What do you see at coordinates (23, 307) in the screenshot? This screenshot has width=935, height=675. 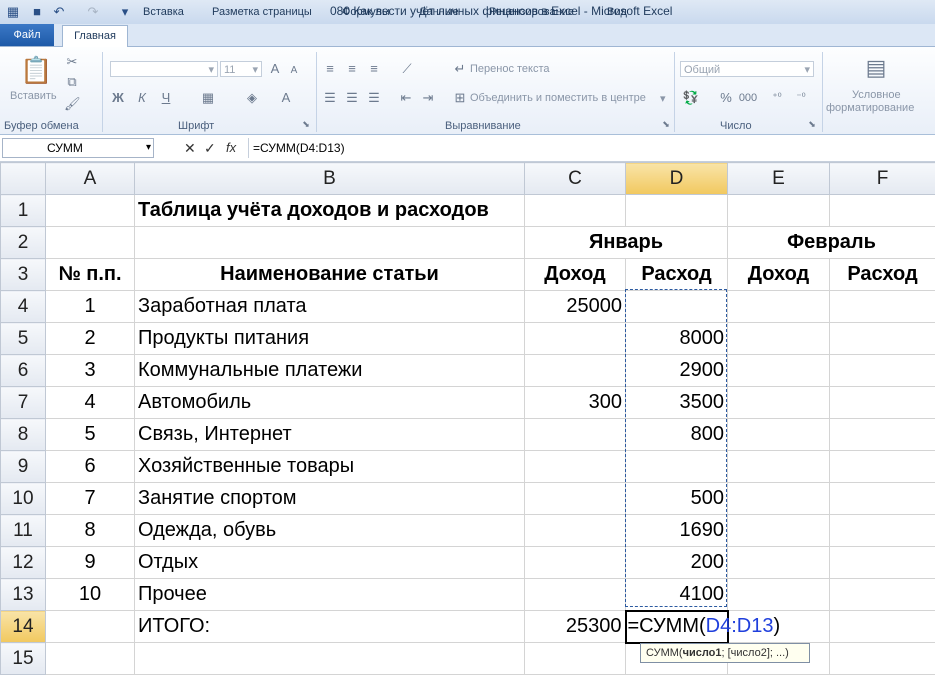 I see `row-header-4: 4` at bounding box center [23, 307].